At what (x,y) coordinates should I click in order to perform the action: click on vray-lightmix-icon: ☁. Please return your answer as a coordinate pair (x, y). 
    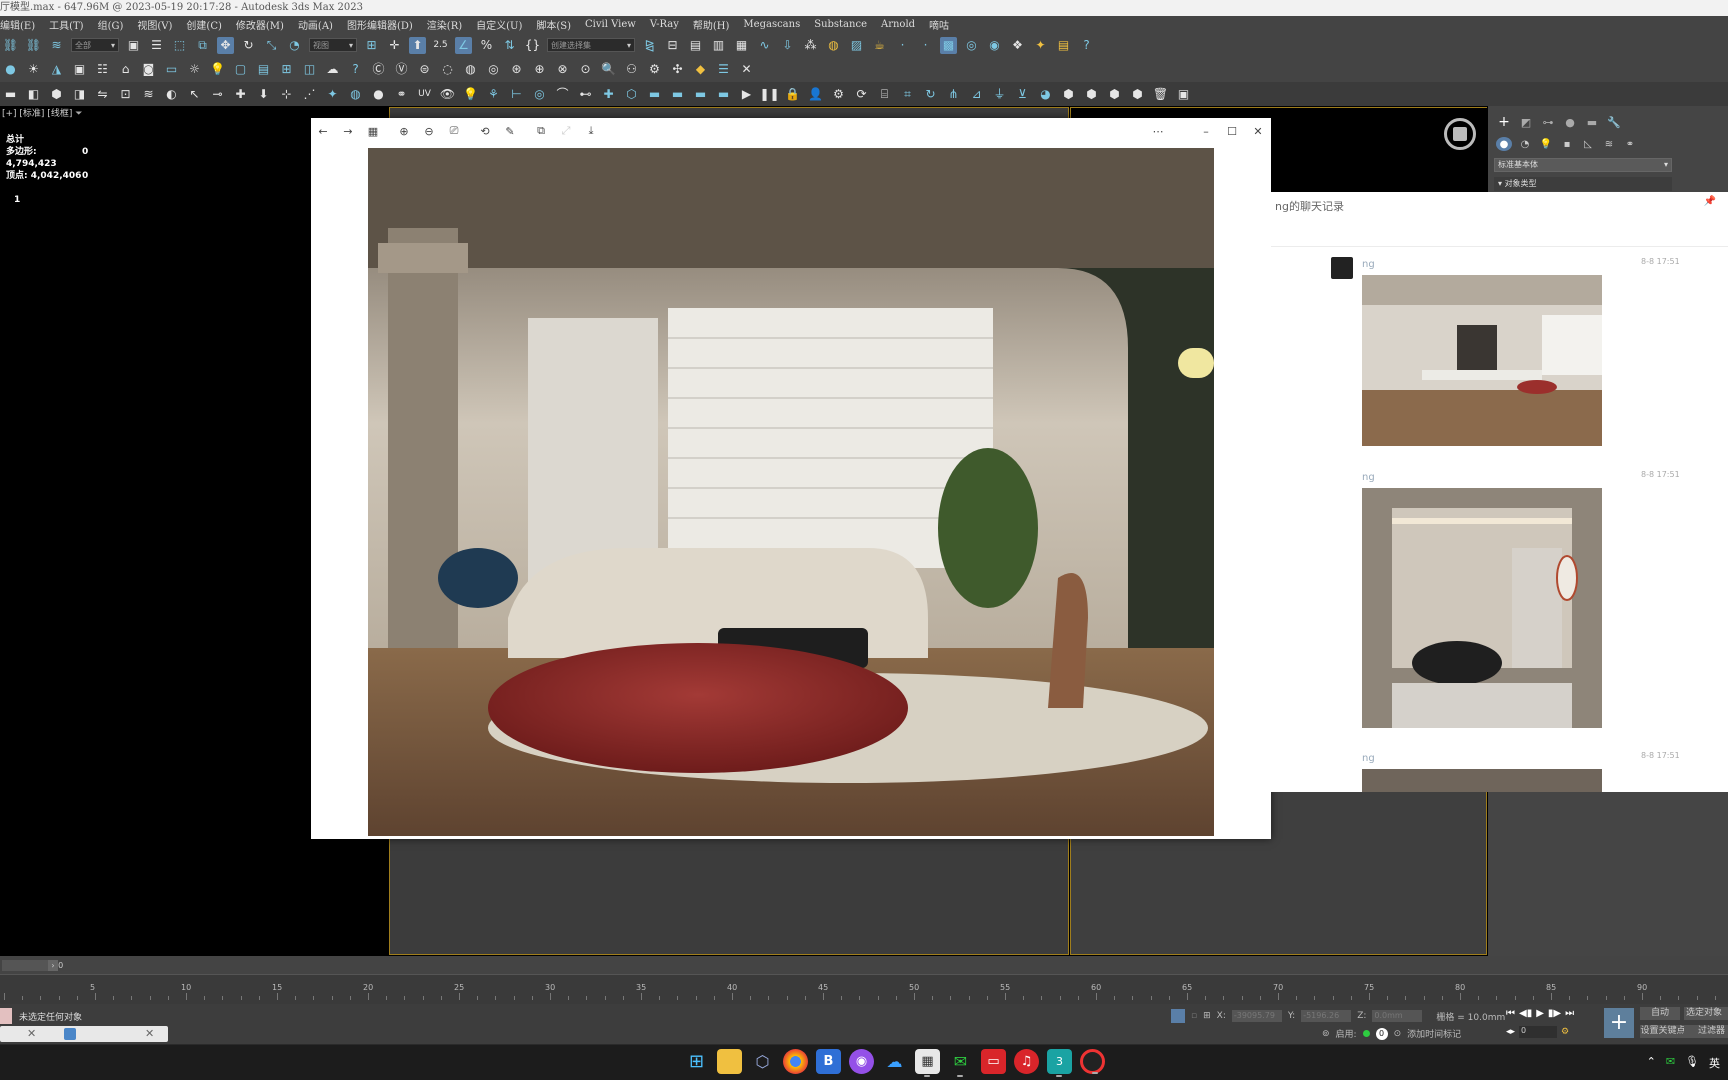
    Looking at the image, I should click on (332, 69).